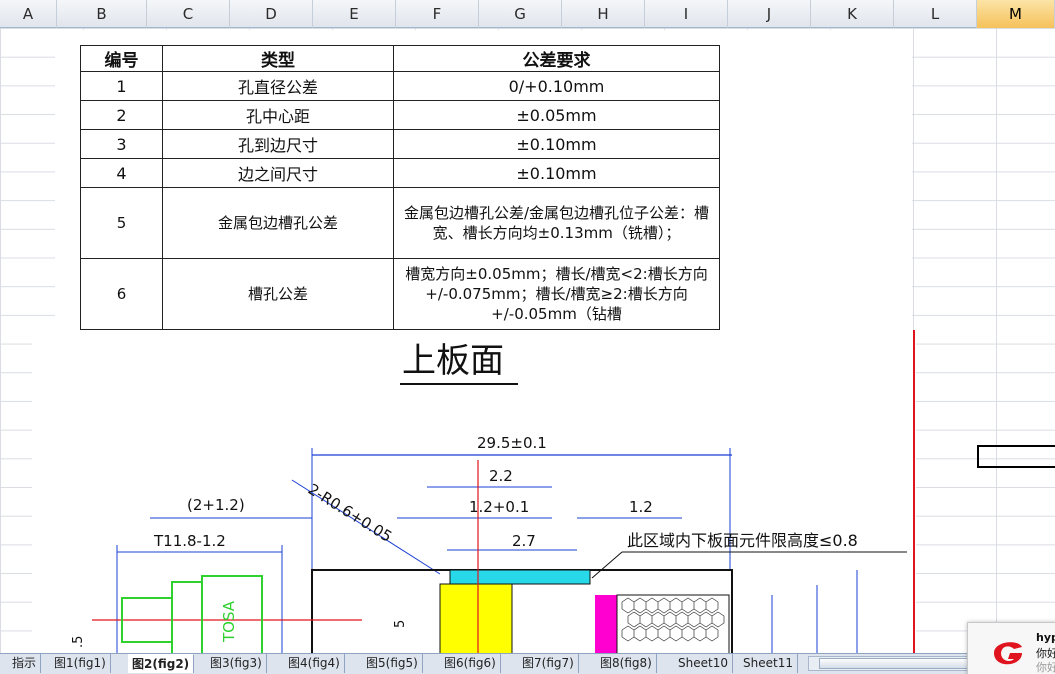 This screenshot has width=1055, height=674. Describe the element at coordinates (556, 115) in the screenshot. I see `row-requirement: ±0.05mm` at that location.